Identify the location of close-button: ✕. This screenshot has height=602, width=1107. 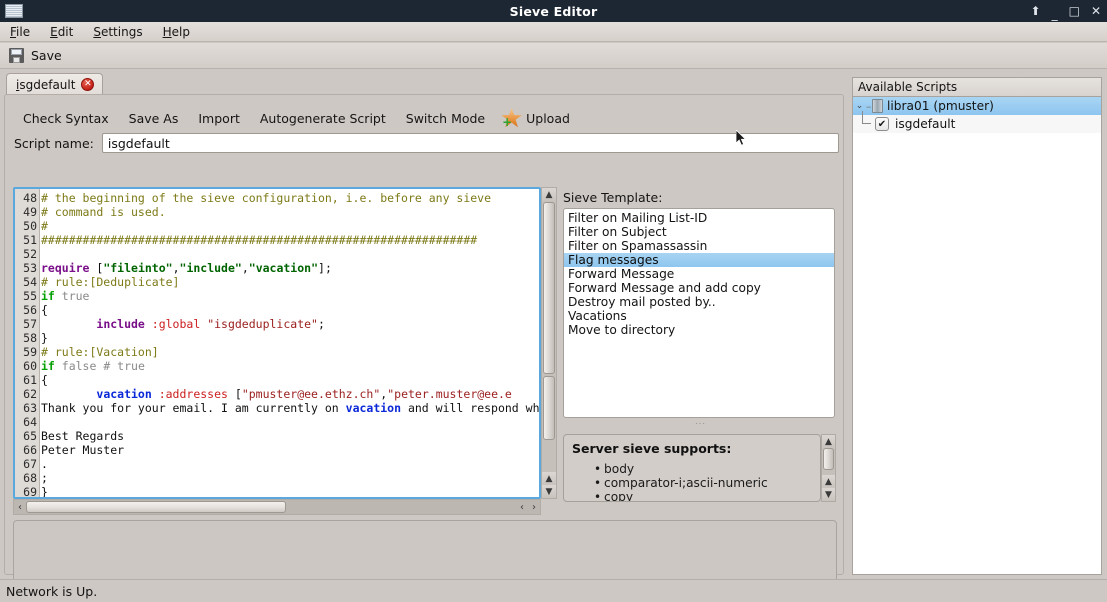
(1096, 11).